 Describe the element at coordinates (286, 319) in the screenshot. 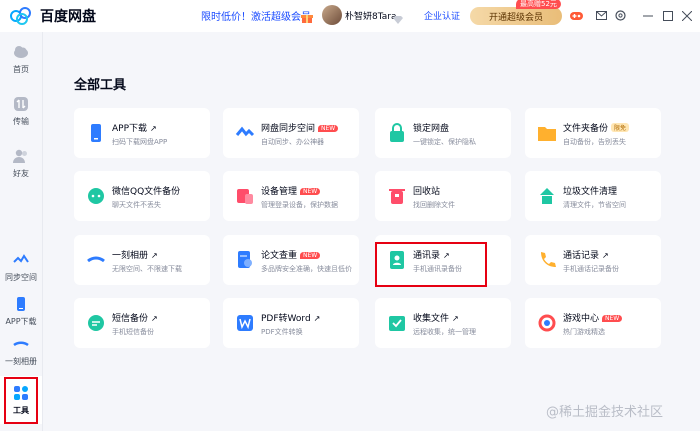

I see `tool-name-text: PDF转Word` at that location.